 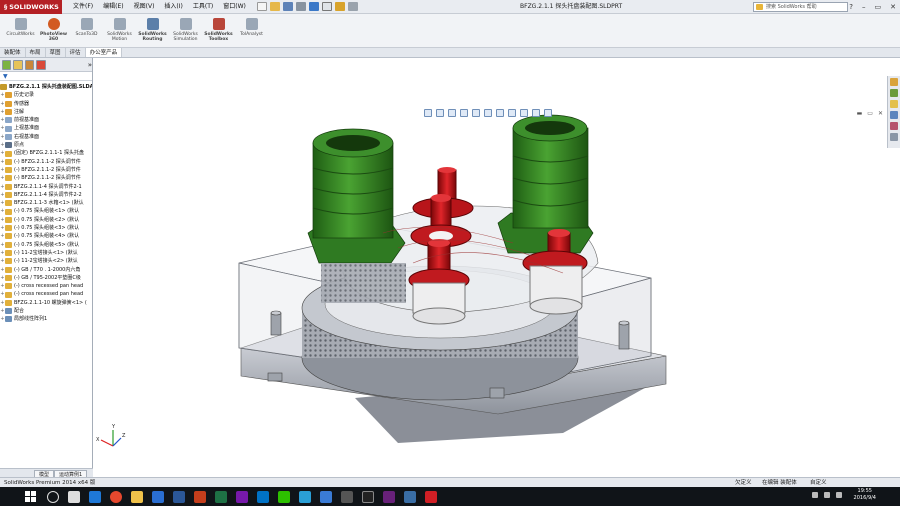 What do you see at coordinates (274, 6) in the screenshot?
I see `open-folder-icon` at bounding box center [274, 6].